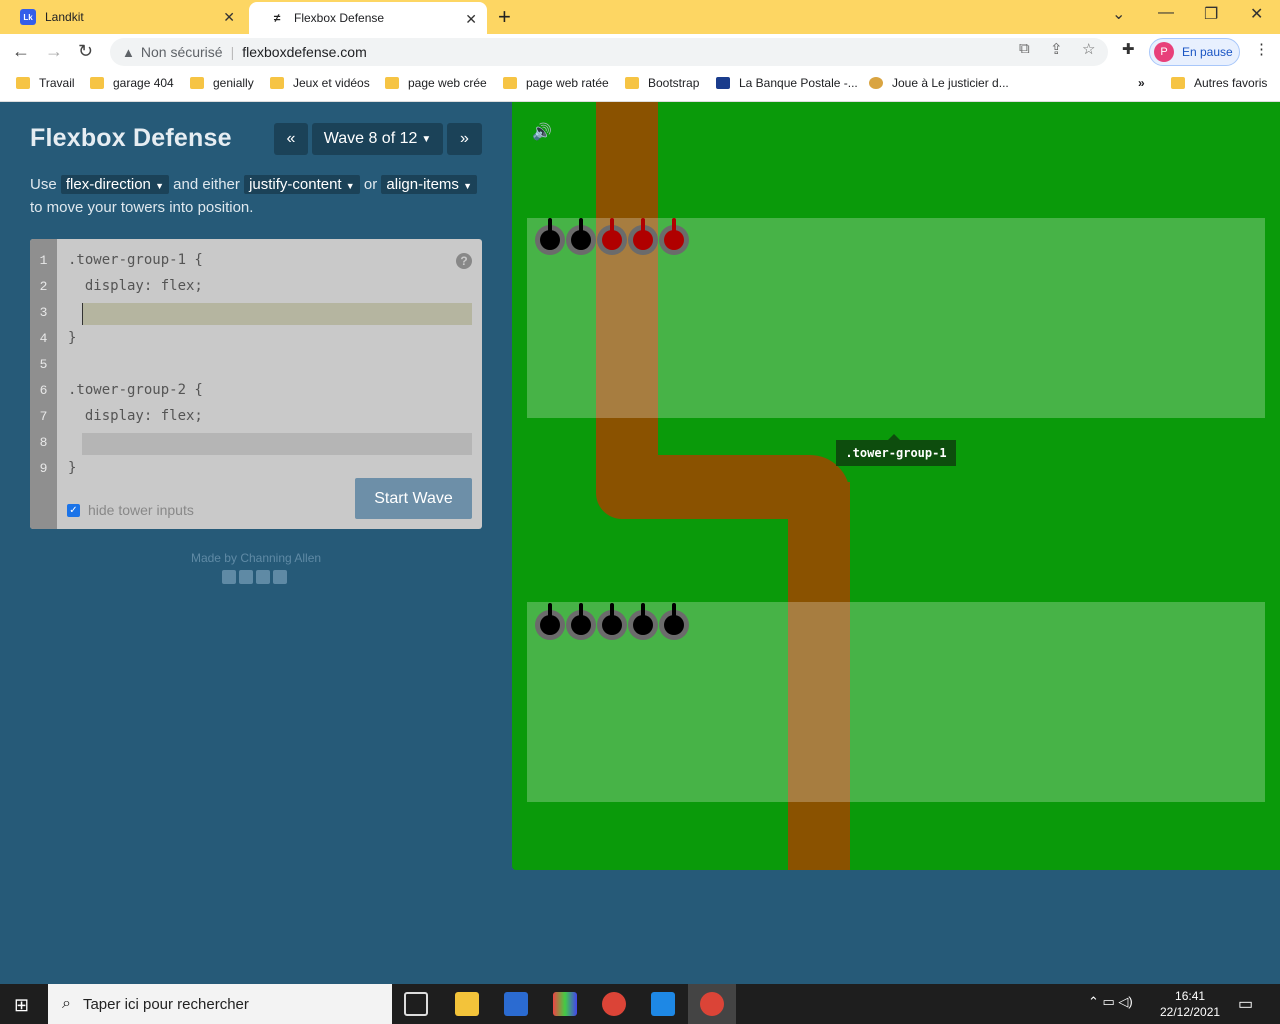  Describe the element at coordinates (21, 1005) in the screenshot. I see `windows-start-icon: ⊞` at that location.